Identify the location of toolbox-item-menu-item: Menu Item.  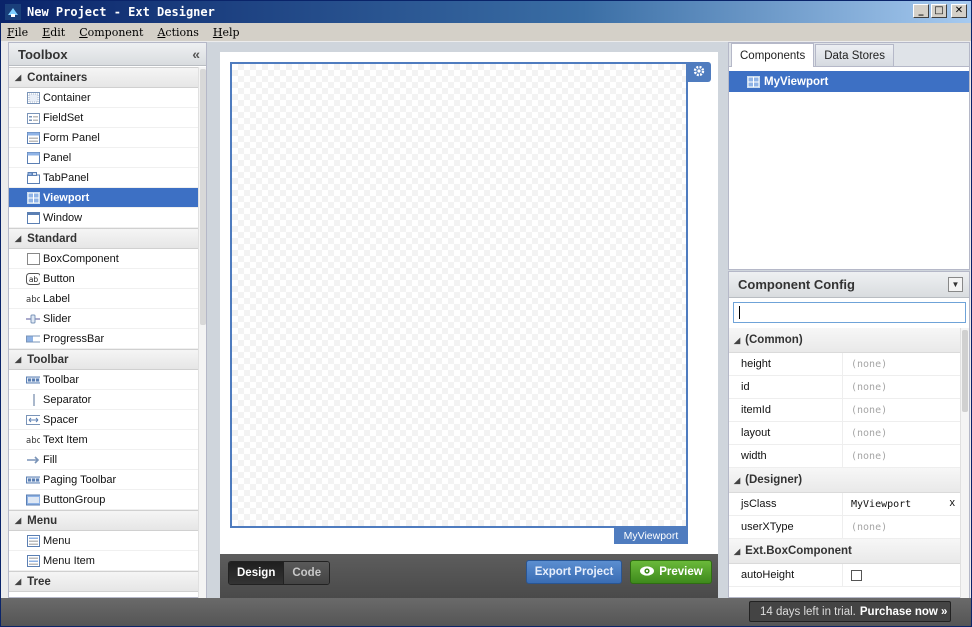
(104, 561).